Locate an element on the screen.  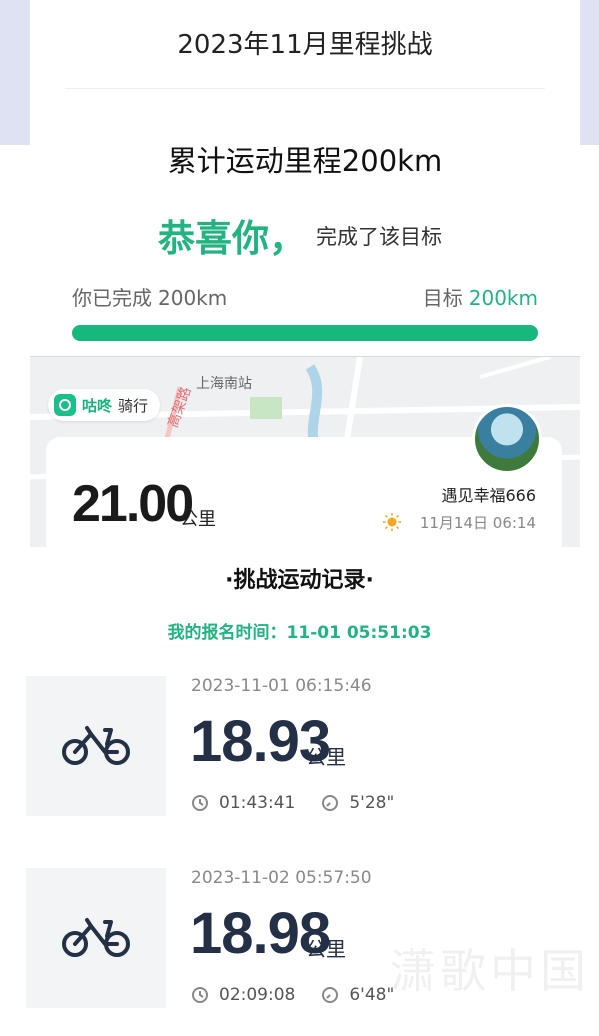
watermark: 潇歌中国 is located at coordinates (490, 971).